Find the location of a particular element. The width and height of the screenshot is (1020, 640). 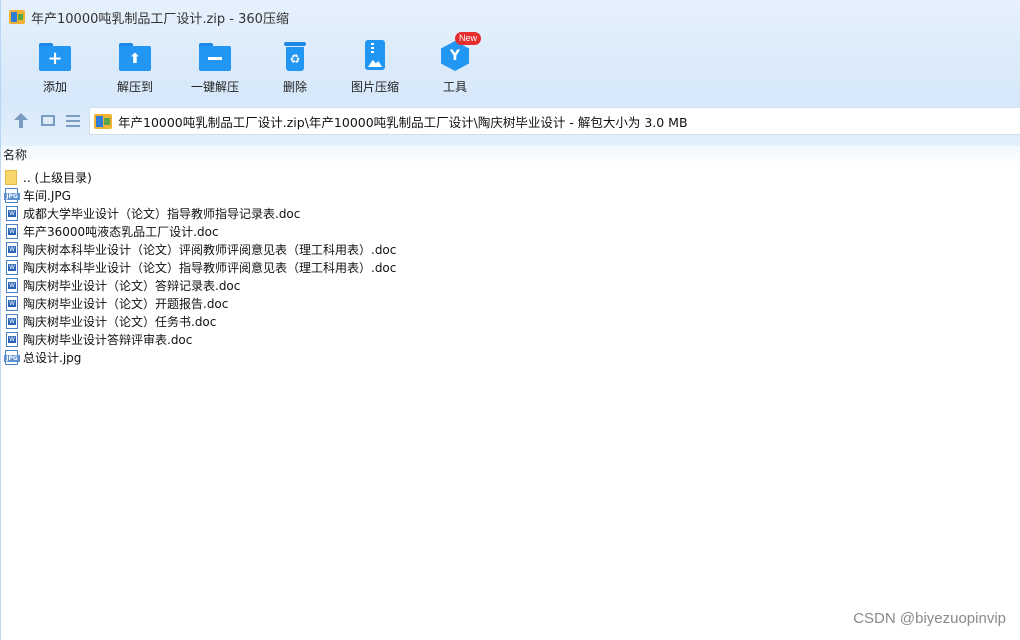

extract-to-button: ⬆ 解压到 is located at coordinates (135, 68).